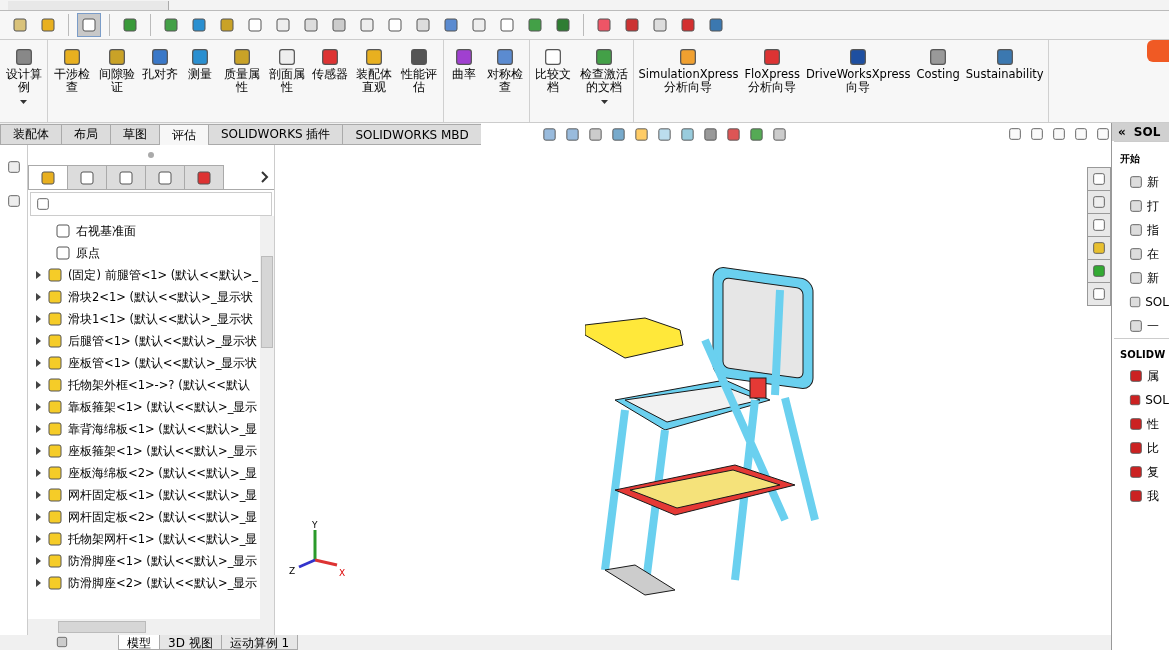 Image resolution: width=1169 pixels, height=650 pixels. I want to click on ribbon-button: 剖面属性, so click(287, 83).